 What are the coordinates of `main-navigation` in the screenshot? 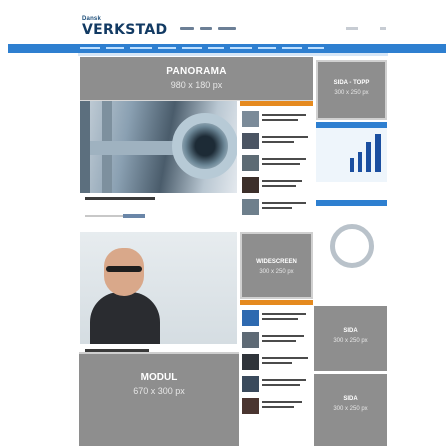 It's located at (227, 48).